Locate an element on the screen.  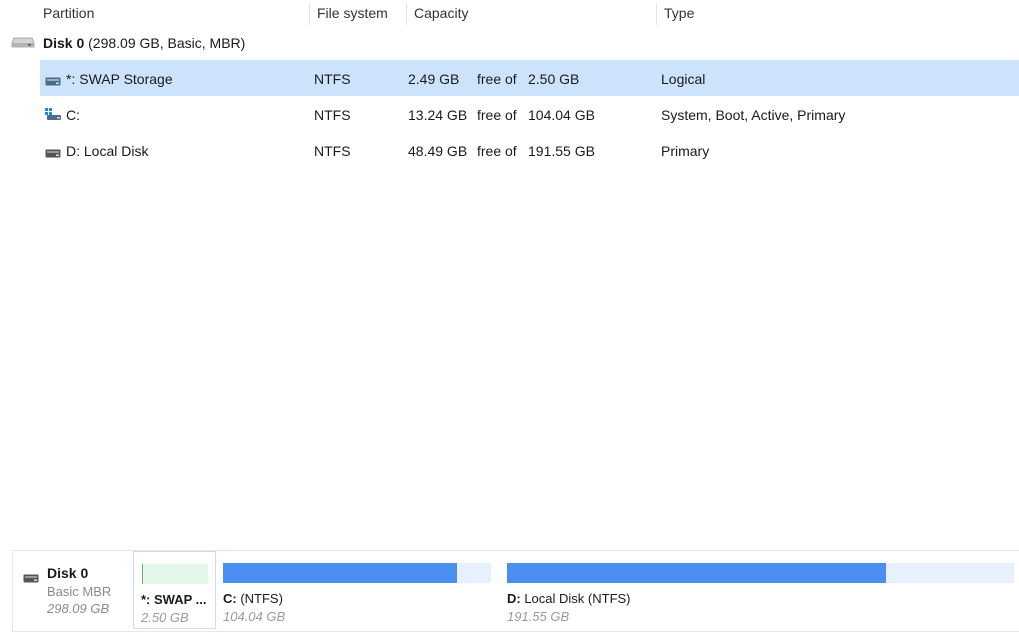
column-capacity: Capacity is located at coordinates (441, 13).